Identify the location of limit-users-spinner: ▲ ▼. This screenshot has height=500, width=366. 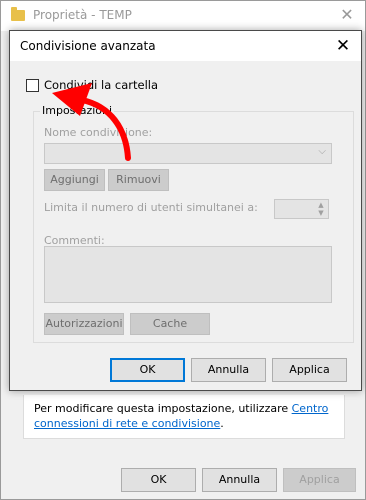
(301, 209).